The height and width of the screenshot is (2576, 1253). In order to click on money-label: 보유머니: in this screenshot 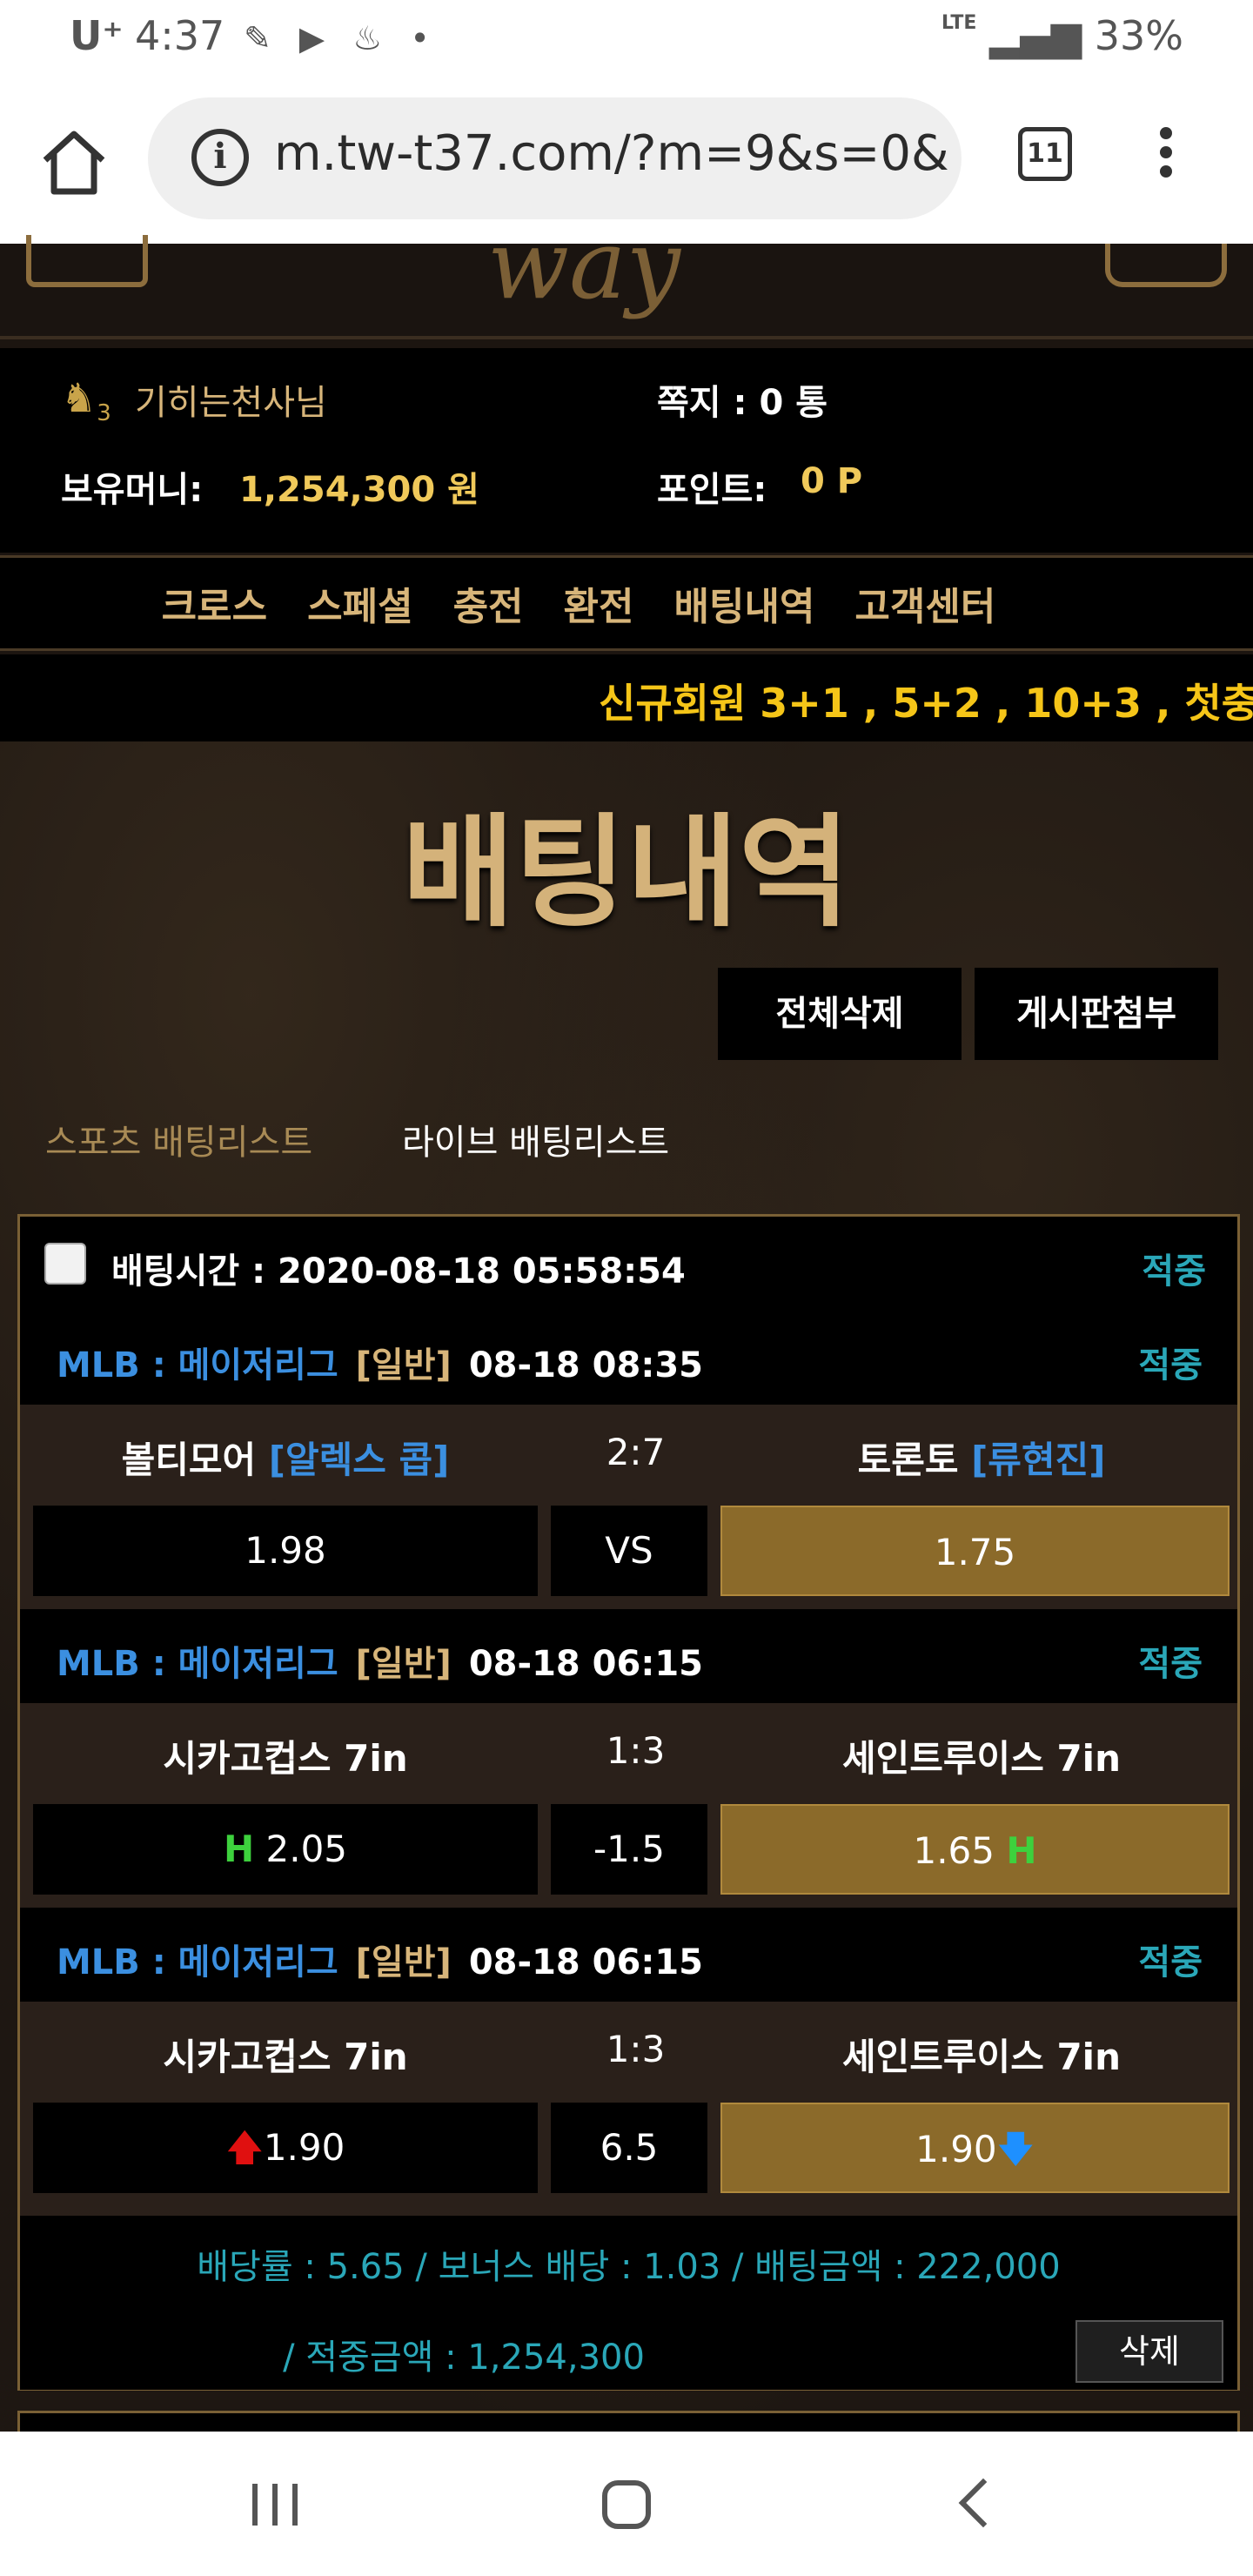, I will do `click(132, 490)`.